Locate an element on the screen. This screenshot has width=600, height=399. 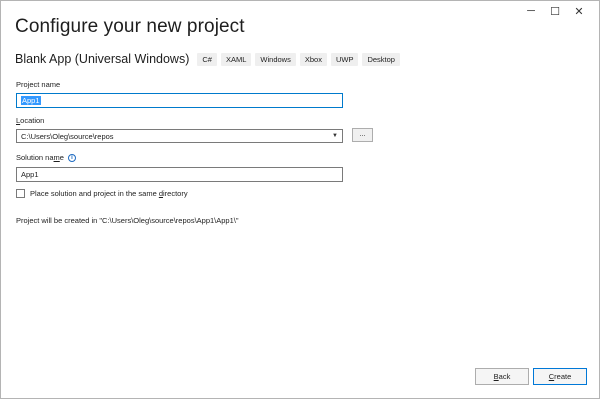
location-label: Location is located at coordinates (30, 120).